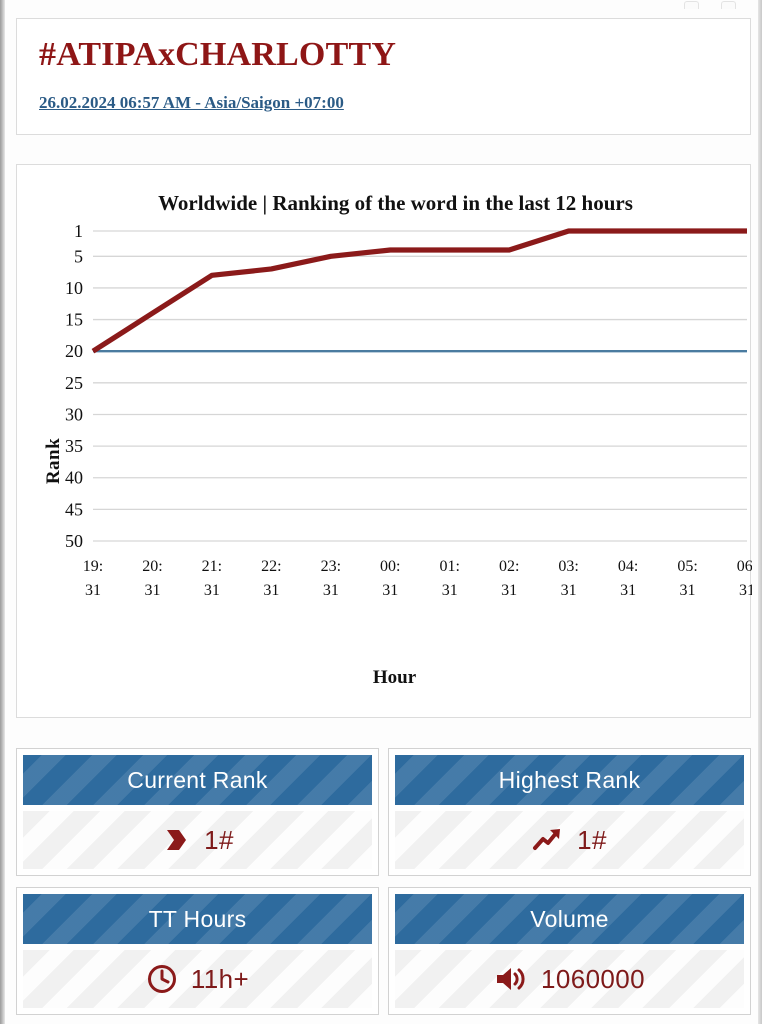  Describe the element at coordinates (628, 566) in the screenshot. I see `chart-x-tick-label: 04:` at that location.